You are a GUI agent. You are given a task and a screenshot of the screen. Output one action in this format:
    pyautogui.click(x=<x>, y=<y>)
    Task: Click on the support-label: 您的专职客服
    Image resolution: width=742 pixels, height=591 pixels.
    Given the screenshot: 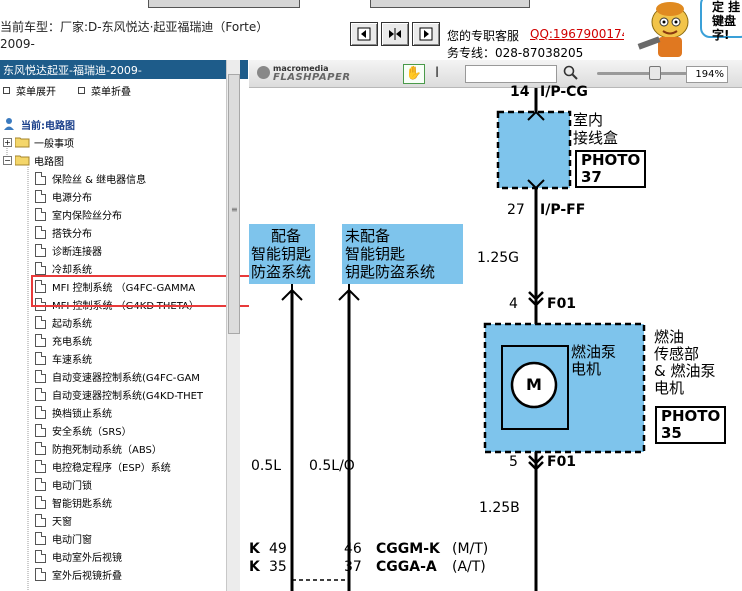 What is the action you would take?
    pyautogui.click(x=483, y=36)
    